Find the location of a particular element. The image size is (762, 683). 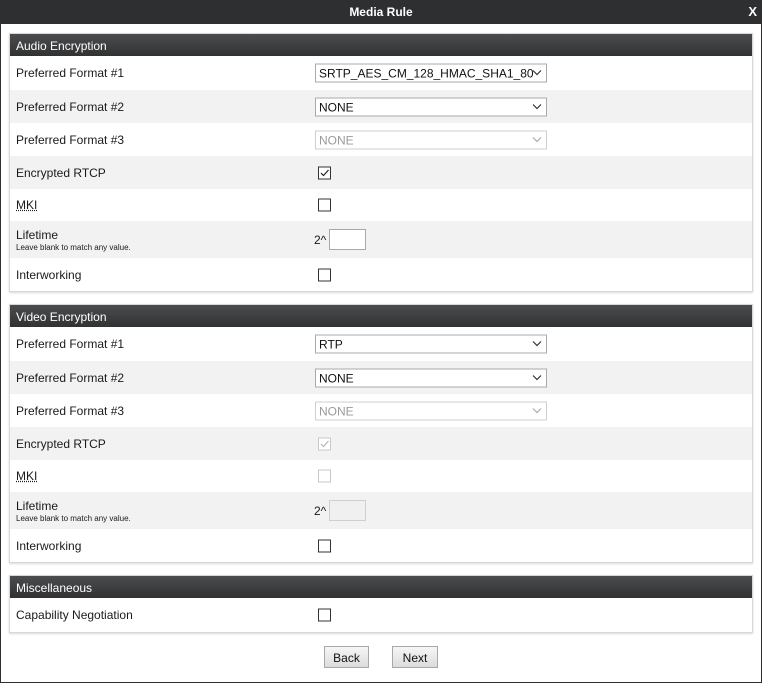

video-interworking-checkbox is located at coordinates (324, 545).